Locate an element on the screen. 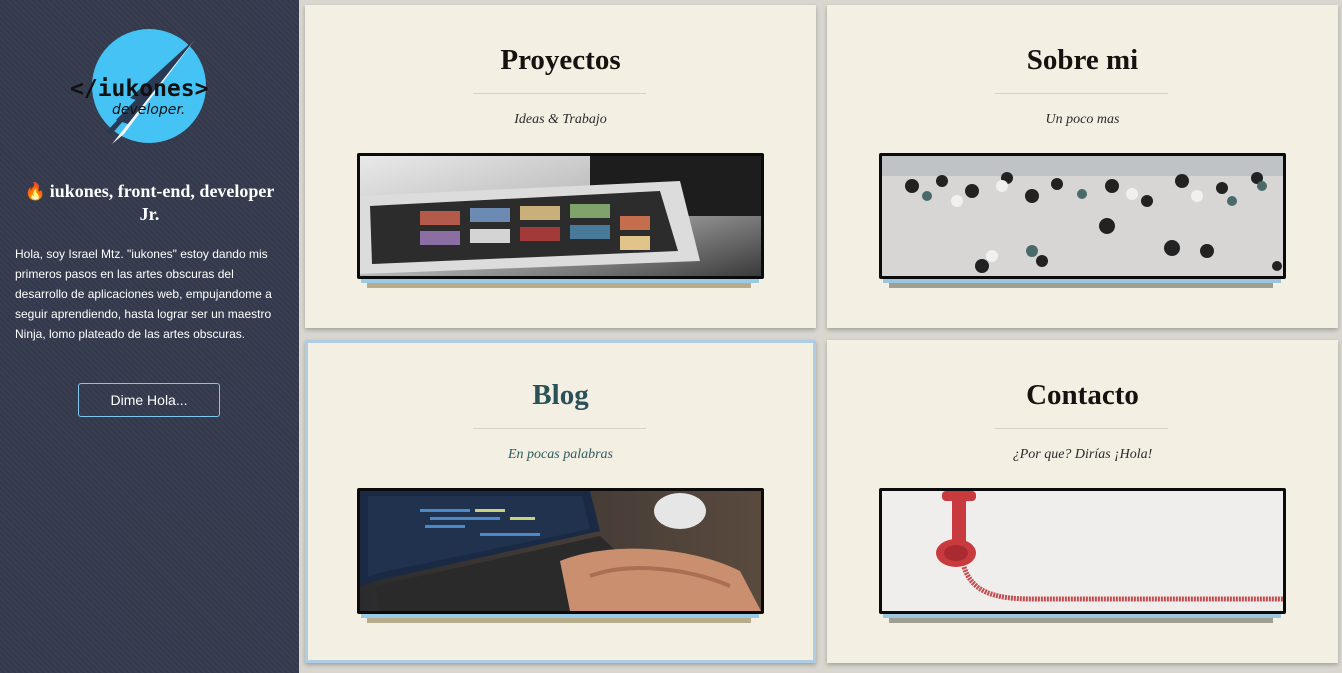  card-title: Blog is located at coordinates (560, 395).